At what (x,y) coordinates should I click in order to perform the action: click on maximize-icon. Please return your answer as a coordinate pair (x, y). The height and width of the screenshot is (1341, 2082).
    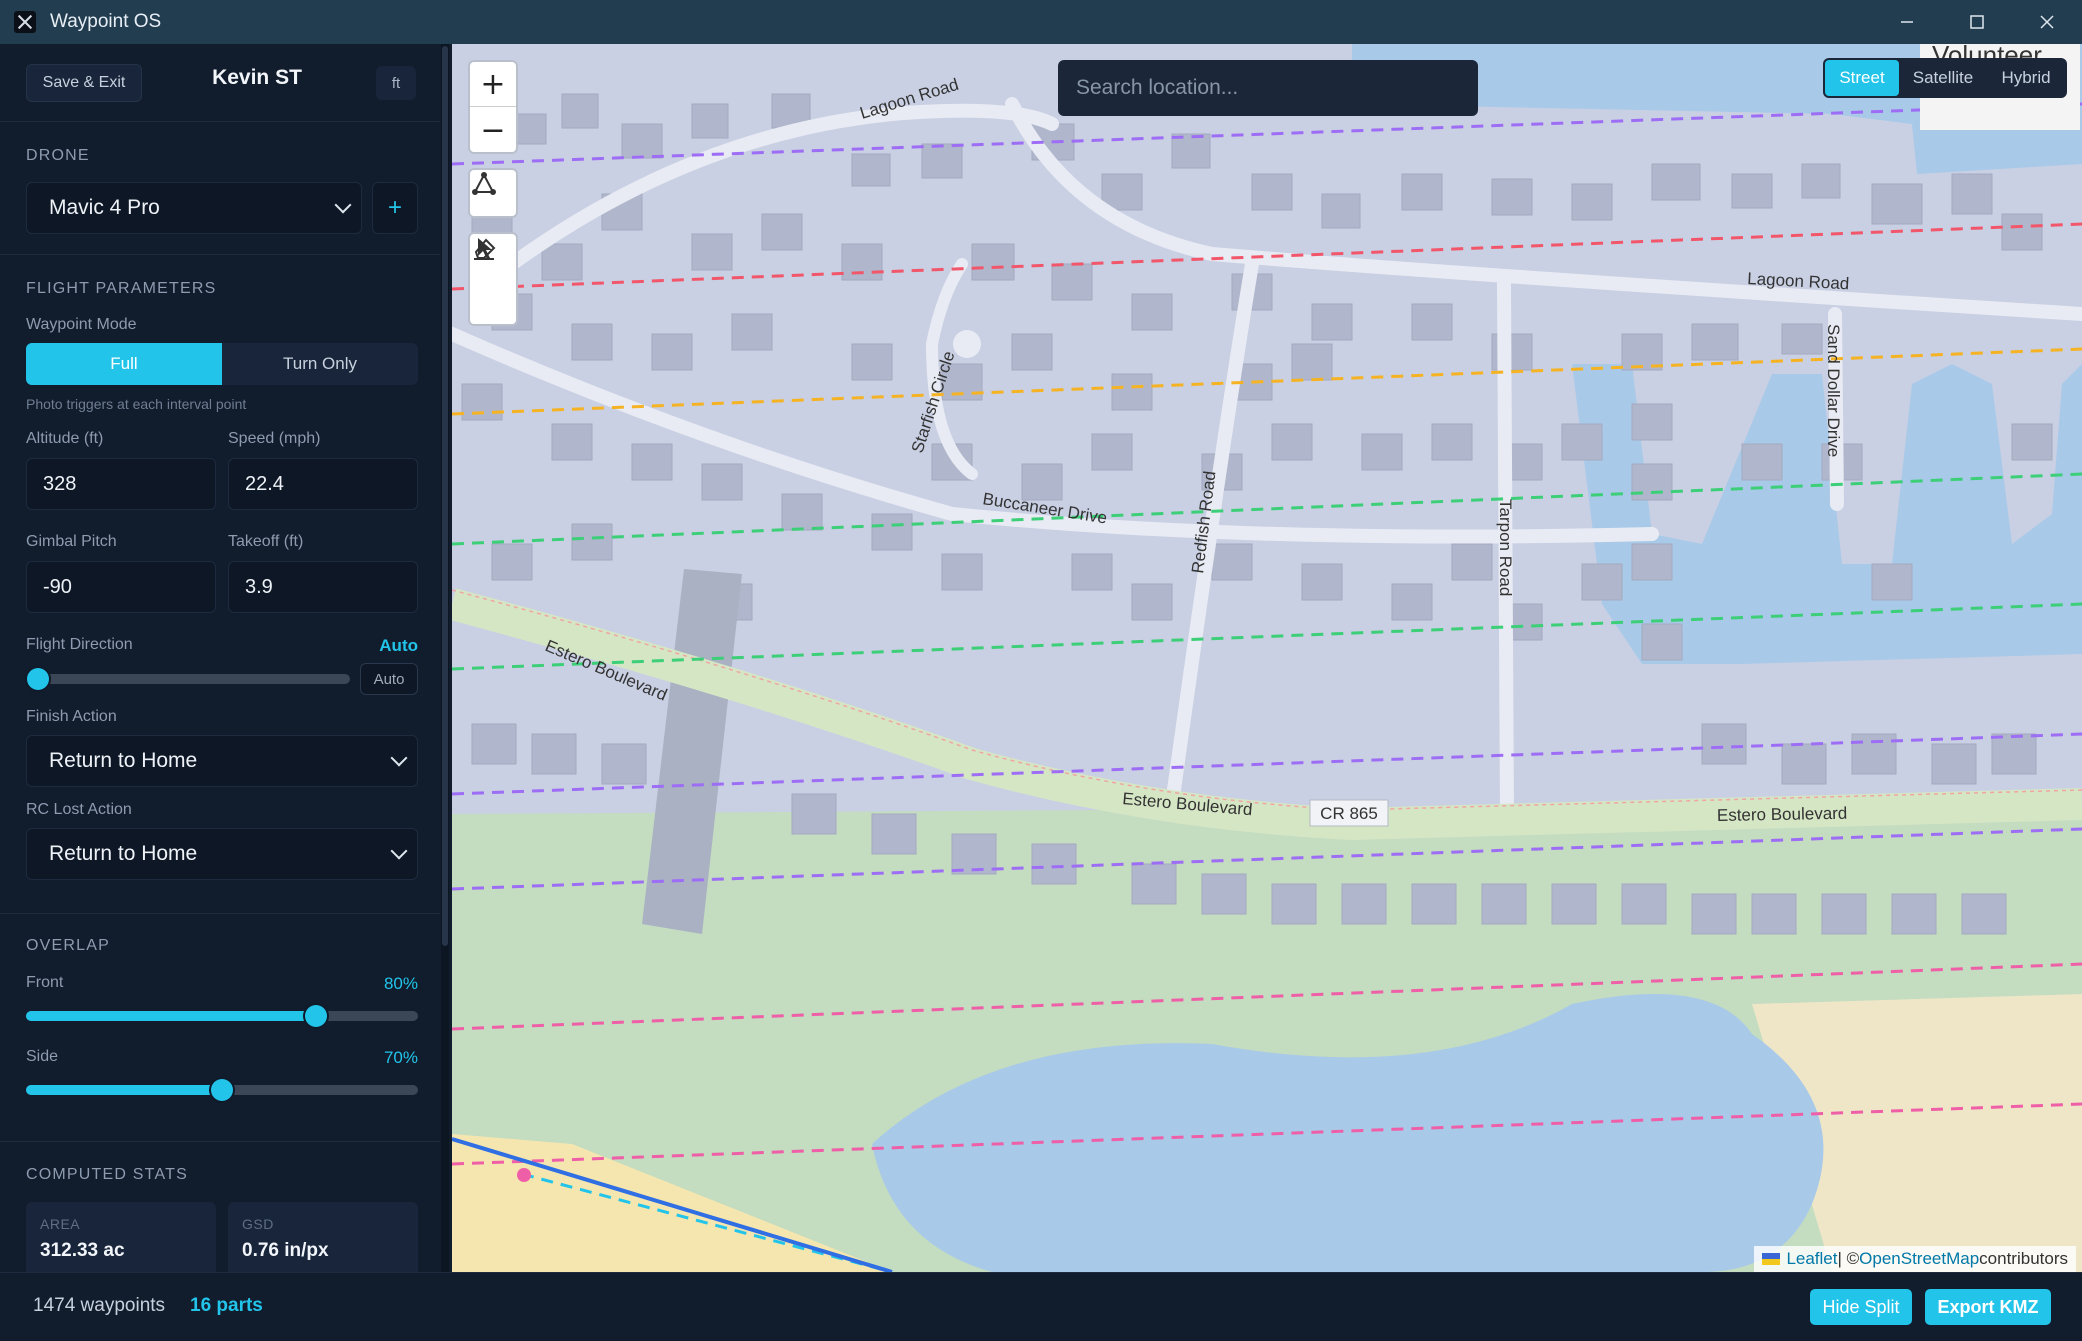
    Looking at the image, I should click on (1977, 22).